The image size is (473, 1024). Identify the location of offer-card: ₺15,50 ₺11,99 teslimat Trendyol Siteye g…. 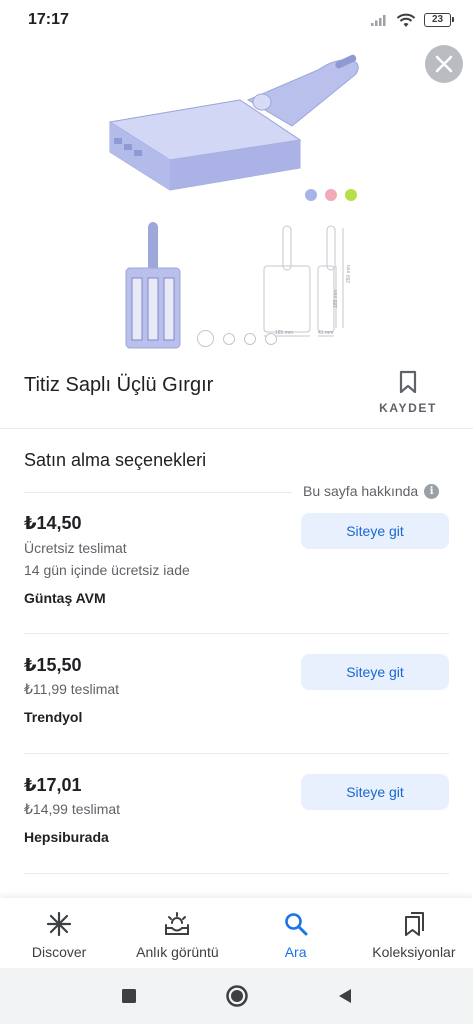
(236, 697).